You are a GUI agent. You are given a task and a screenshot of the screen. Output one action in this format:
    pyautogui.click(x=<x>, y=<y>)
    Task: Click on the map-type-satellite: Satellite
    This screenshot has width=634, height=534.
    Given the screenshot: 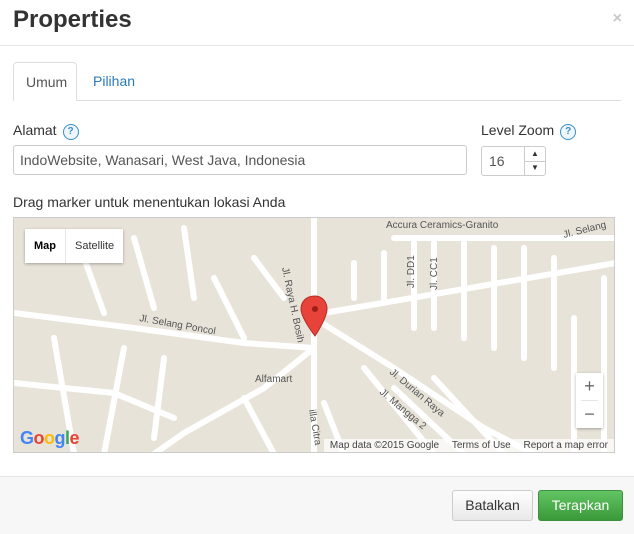 What is the action you would take?
    pyautogui.click(x=94, y=246)
    